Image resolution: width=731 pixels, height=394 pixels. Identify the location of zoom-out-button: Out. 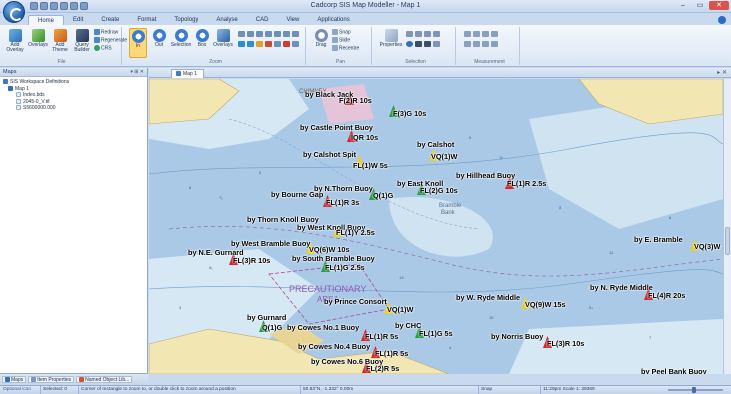
(159, 38).